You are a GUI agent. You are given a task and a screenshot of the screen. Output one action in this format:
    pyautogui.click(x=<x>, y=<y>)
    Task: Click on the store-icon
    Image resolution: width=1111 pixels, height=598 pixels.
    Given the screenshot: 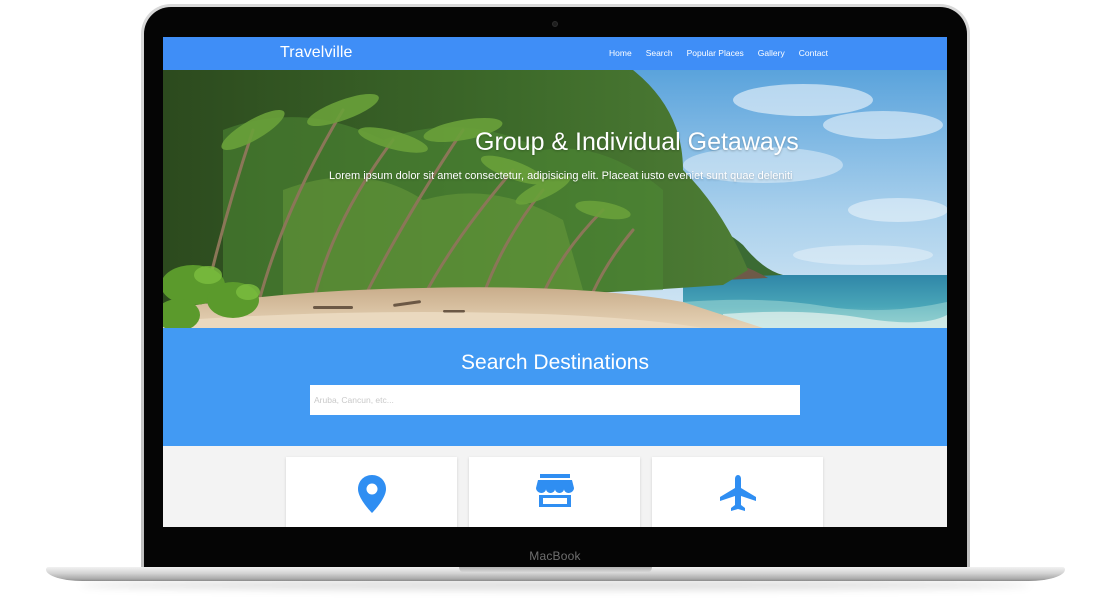 What is the action you would take?
    pyautogui.click(x=554, y=490)
    